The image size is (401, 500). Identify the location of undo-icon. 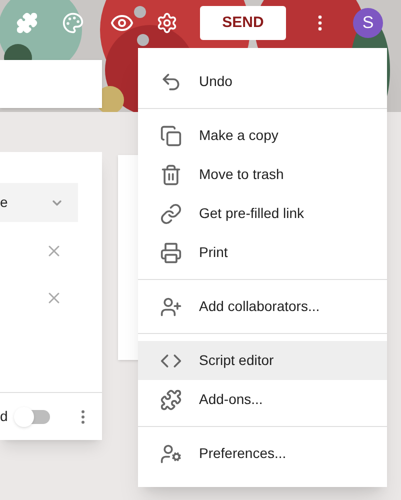
(171, 81).